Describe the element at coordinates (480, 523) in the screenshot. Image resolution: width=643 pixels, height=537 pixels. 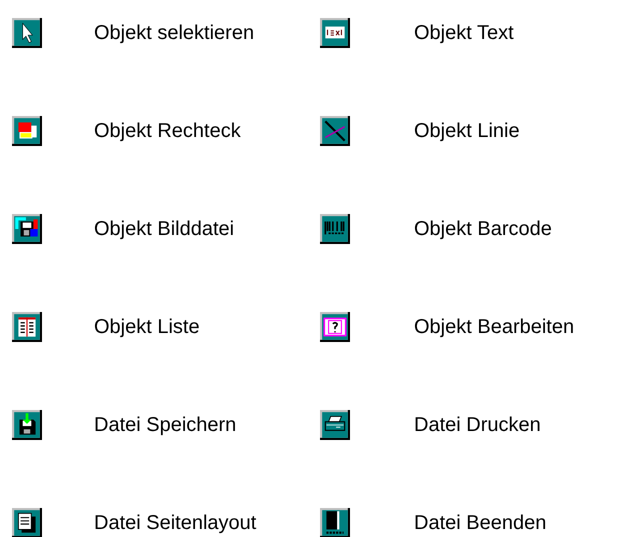
I see `tool-label: Datei Beenden` at that location.